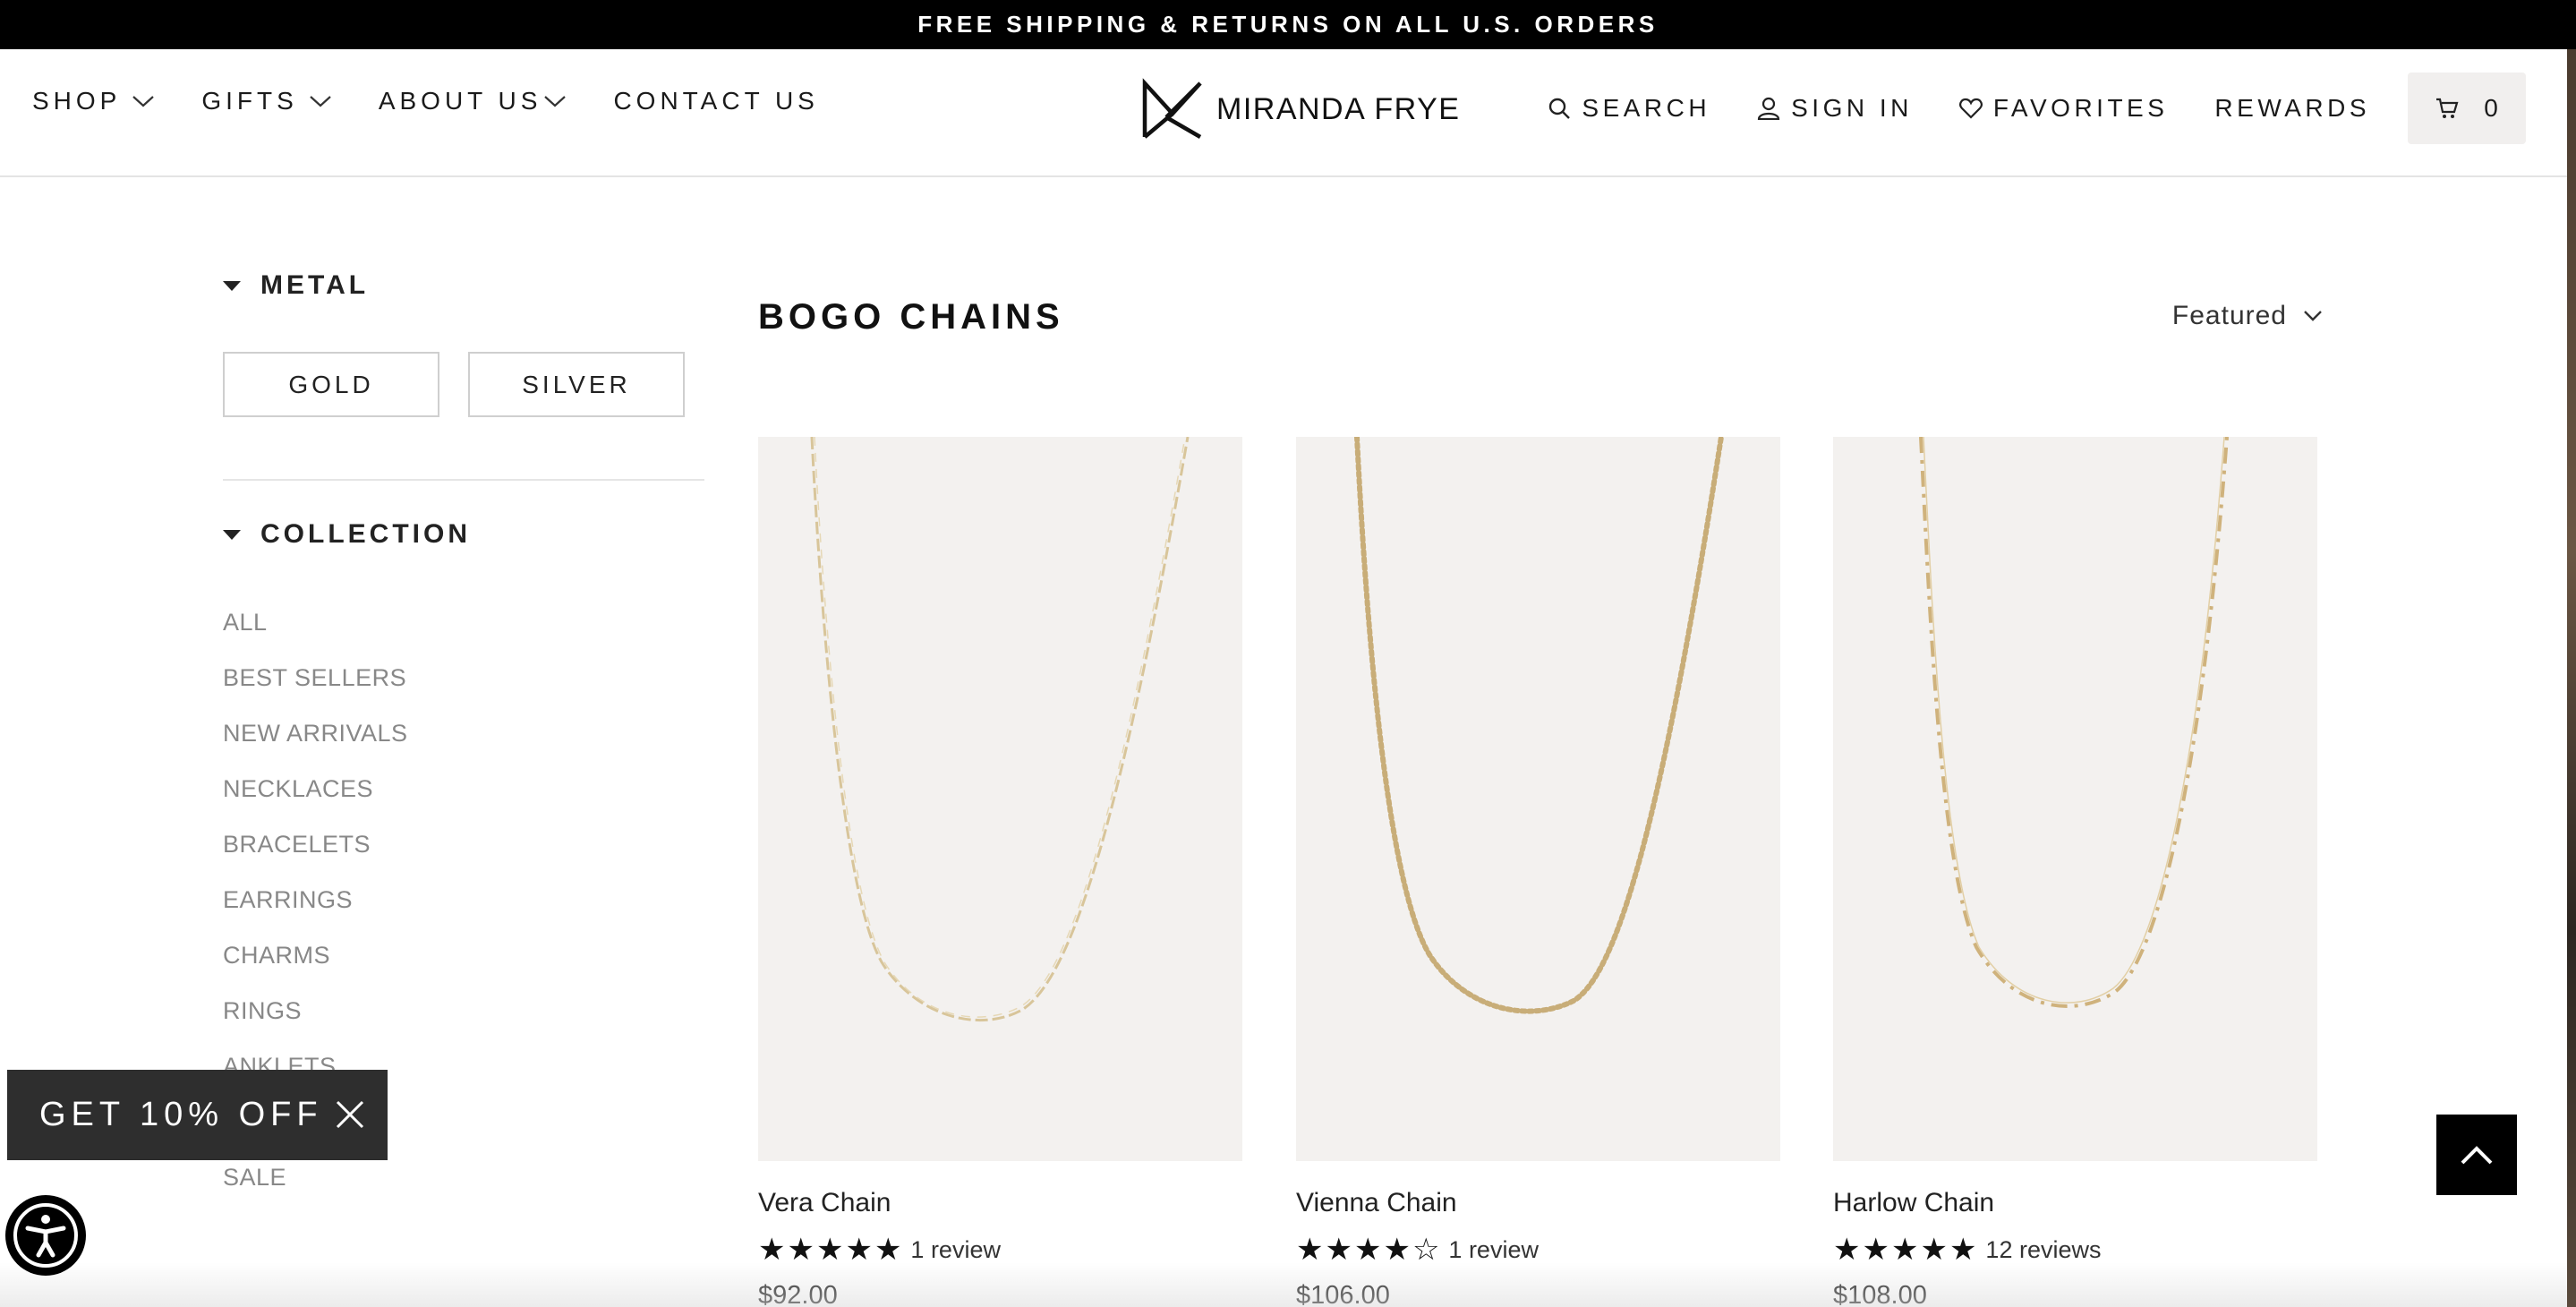 Image resolution: width=2576 pixels, height=1307 pixels. What do you see at coordinates (315, 1025) in the screenshot?
I see `collection-item-rings: RINGS` at bounding box center [315, 1025].